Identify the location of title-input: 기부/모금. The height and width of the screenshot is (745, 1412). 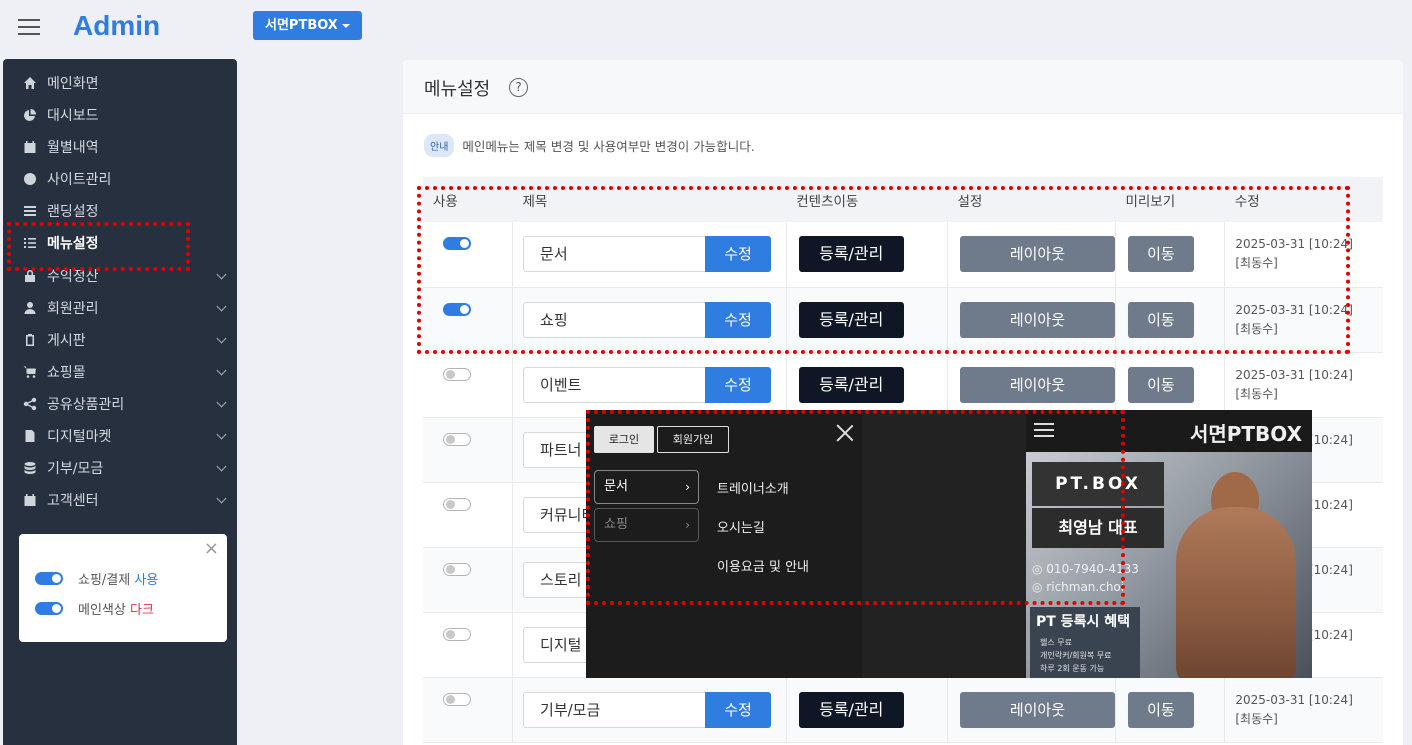
(614, 709).